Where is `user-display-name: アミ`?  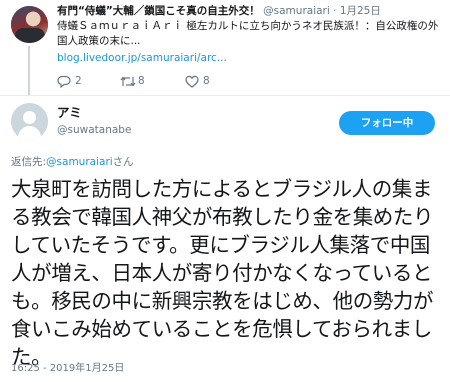 user-display-name: アミ is located at coordinates (69, 113).